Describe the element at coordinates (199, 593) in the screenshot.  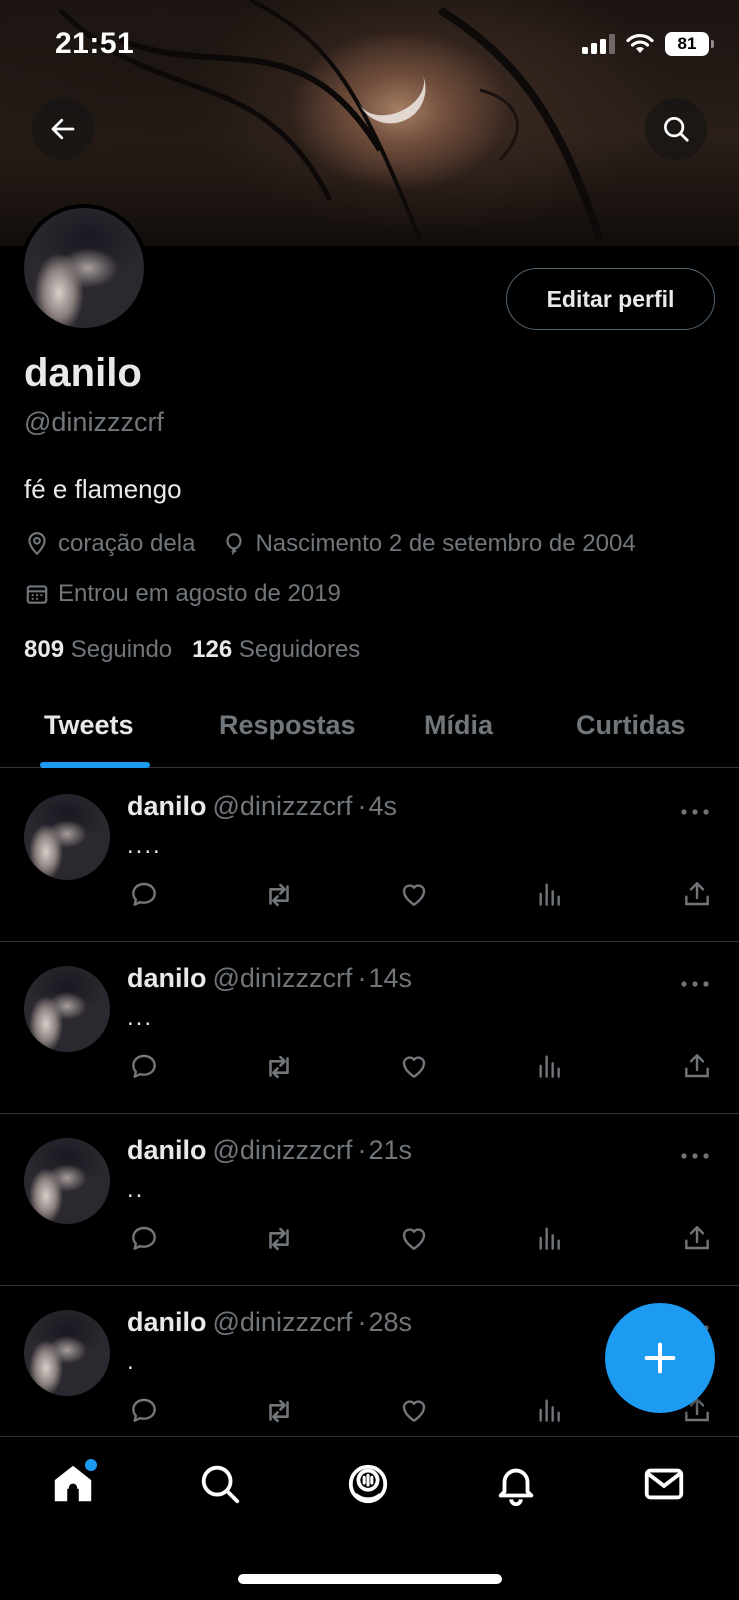
I see `profile-joined-date: Entrou em agosto de 2019` at that location.